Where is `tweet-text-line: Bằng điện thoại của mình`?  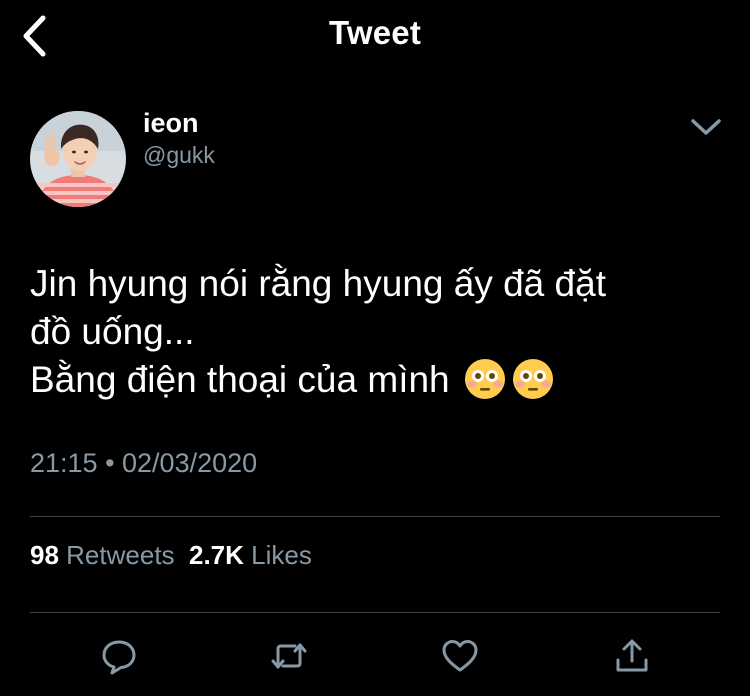
tweet-text-line: Bằng điện thoại của mình is located at coordinates (375, 380).